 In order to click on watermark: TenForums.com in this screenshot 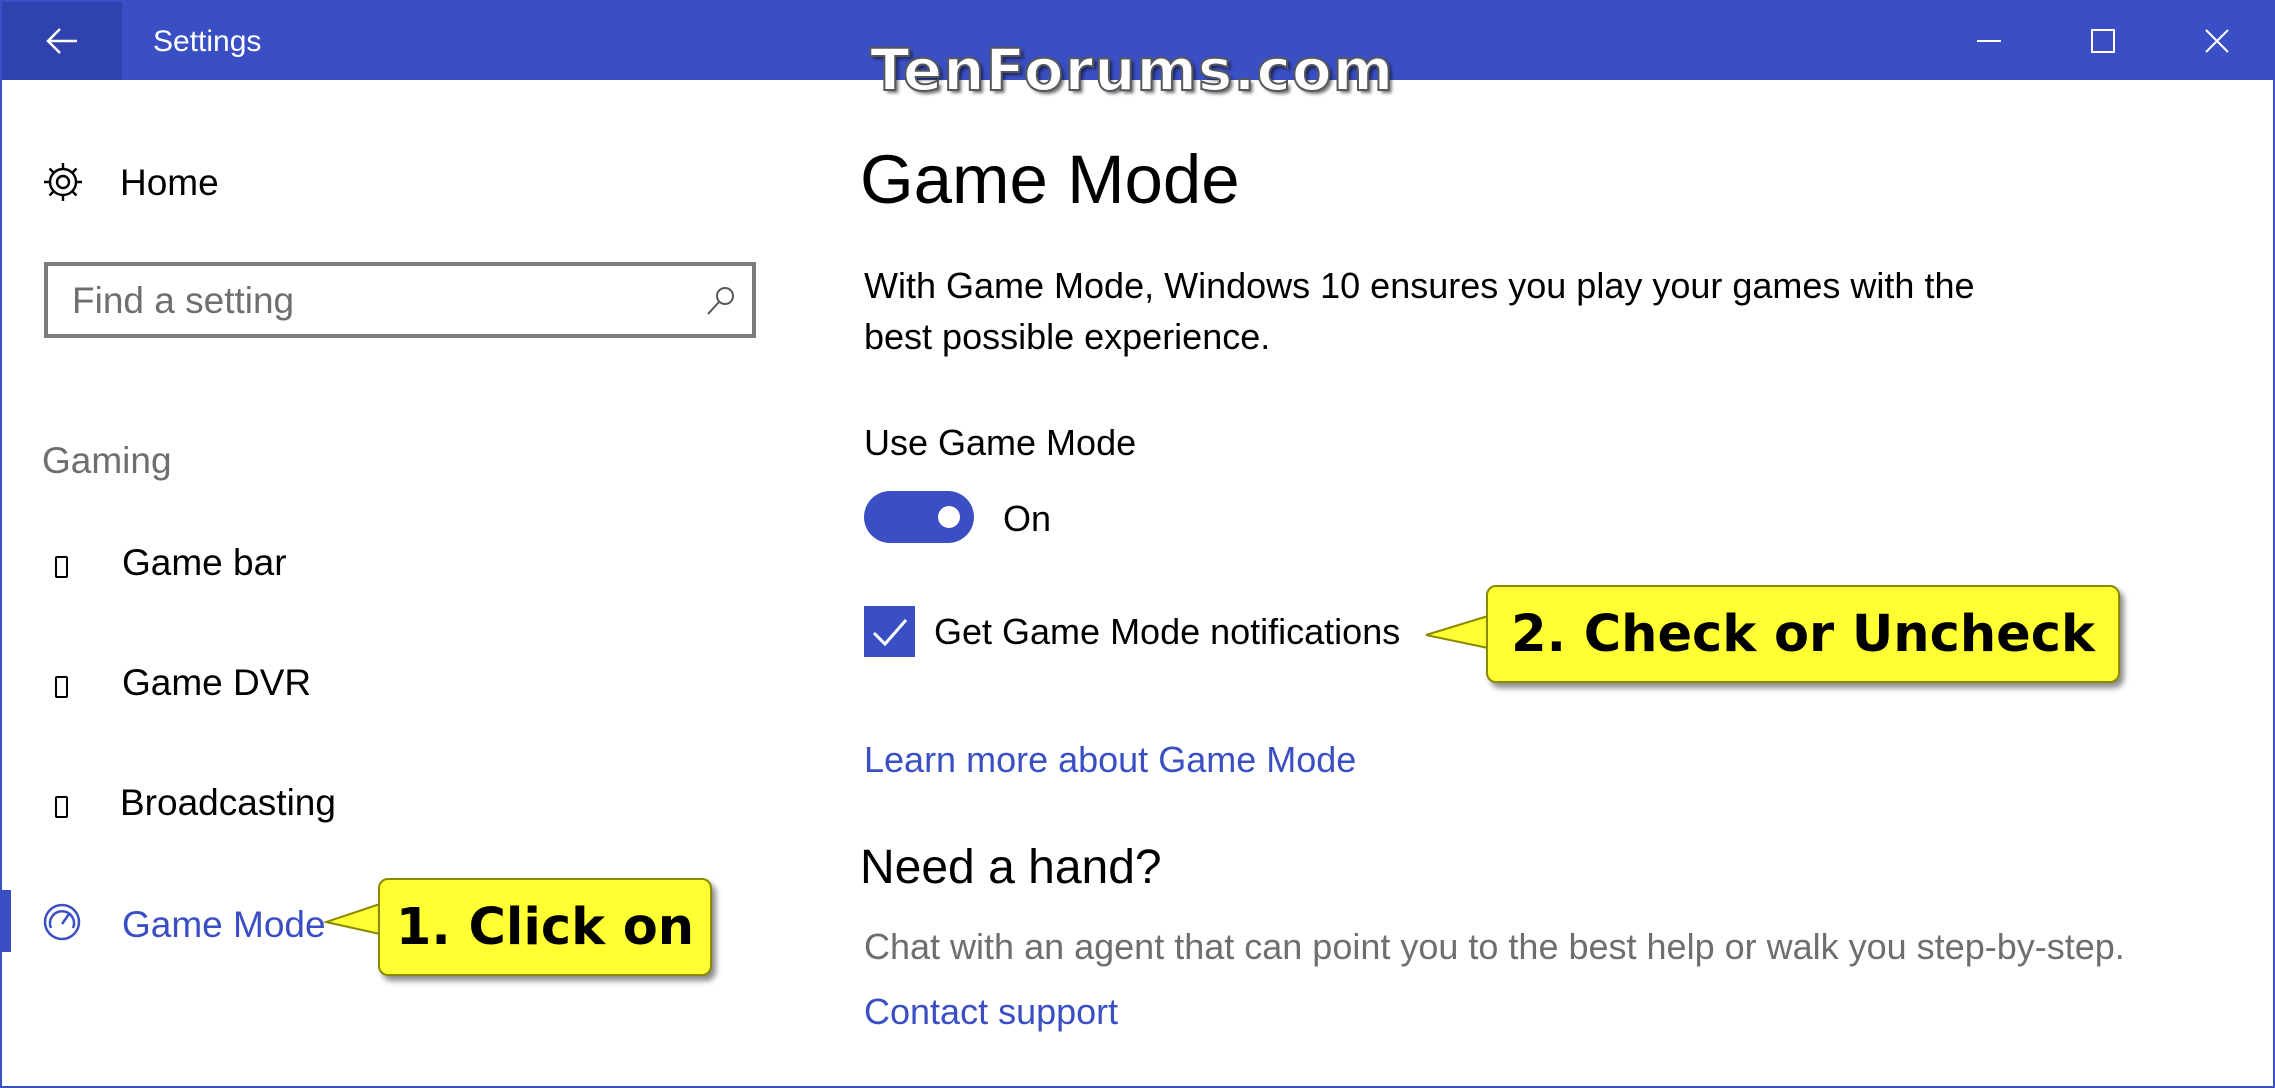, I will do `click(1132, 70)`.